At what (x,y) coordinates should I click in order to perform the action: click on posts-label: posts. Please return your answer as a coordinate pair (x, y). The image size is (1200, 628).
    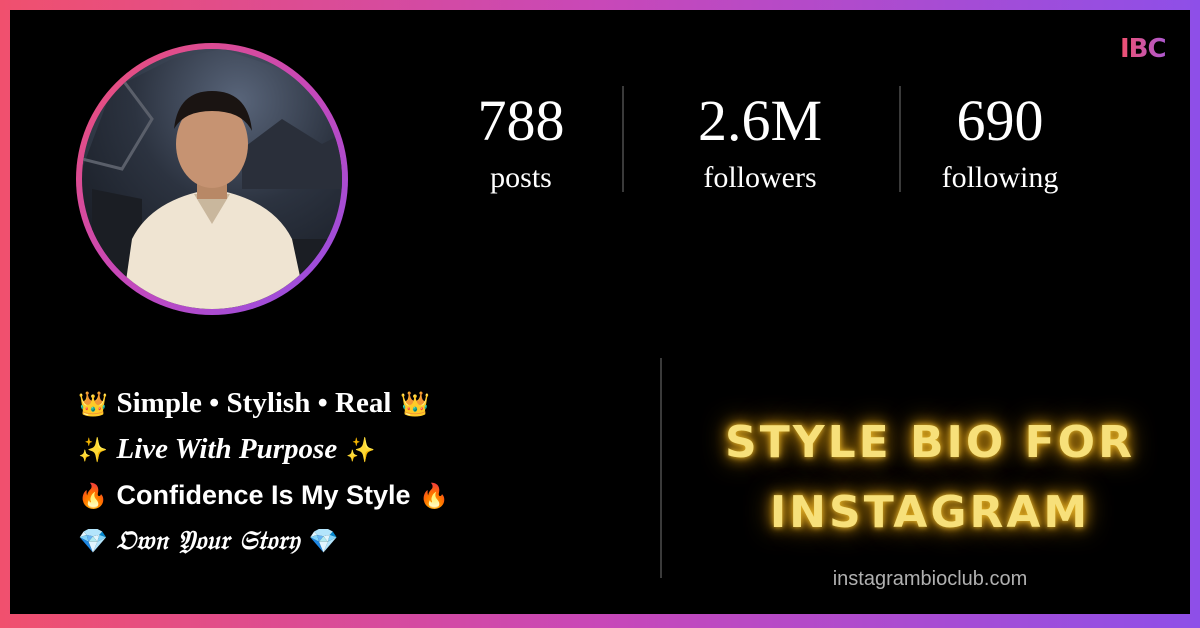
    Looking at the image, I should click on (521, 177).